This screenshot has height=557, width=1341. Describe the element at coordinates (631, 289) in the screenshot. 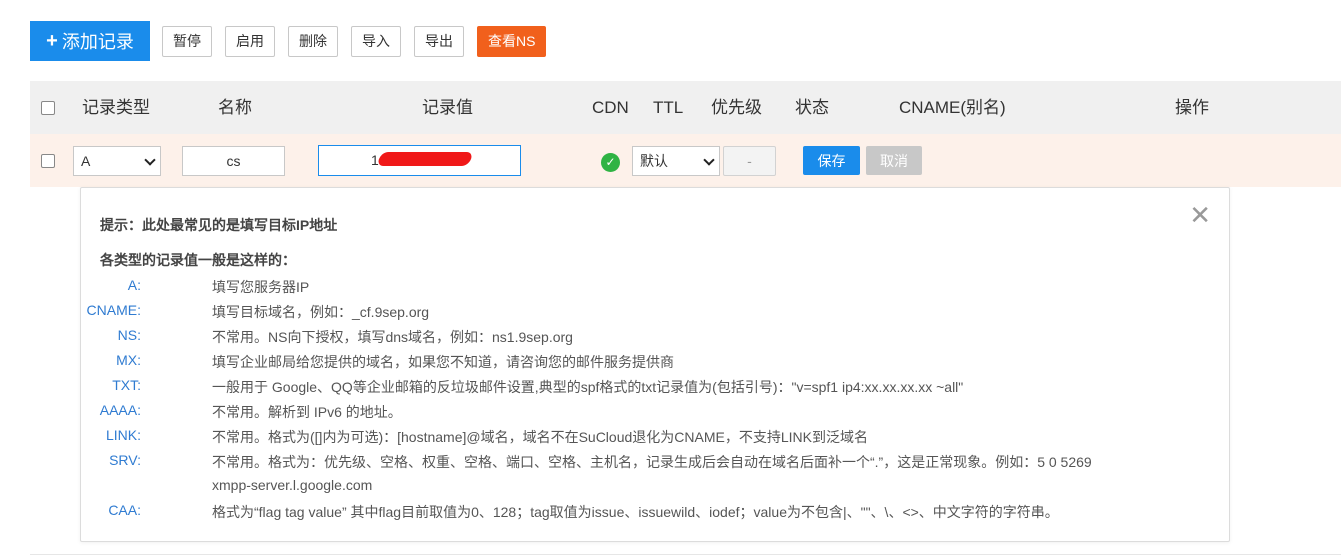

I see `tip-row: A: 填写您服务器IP` at that location.